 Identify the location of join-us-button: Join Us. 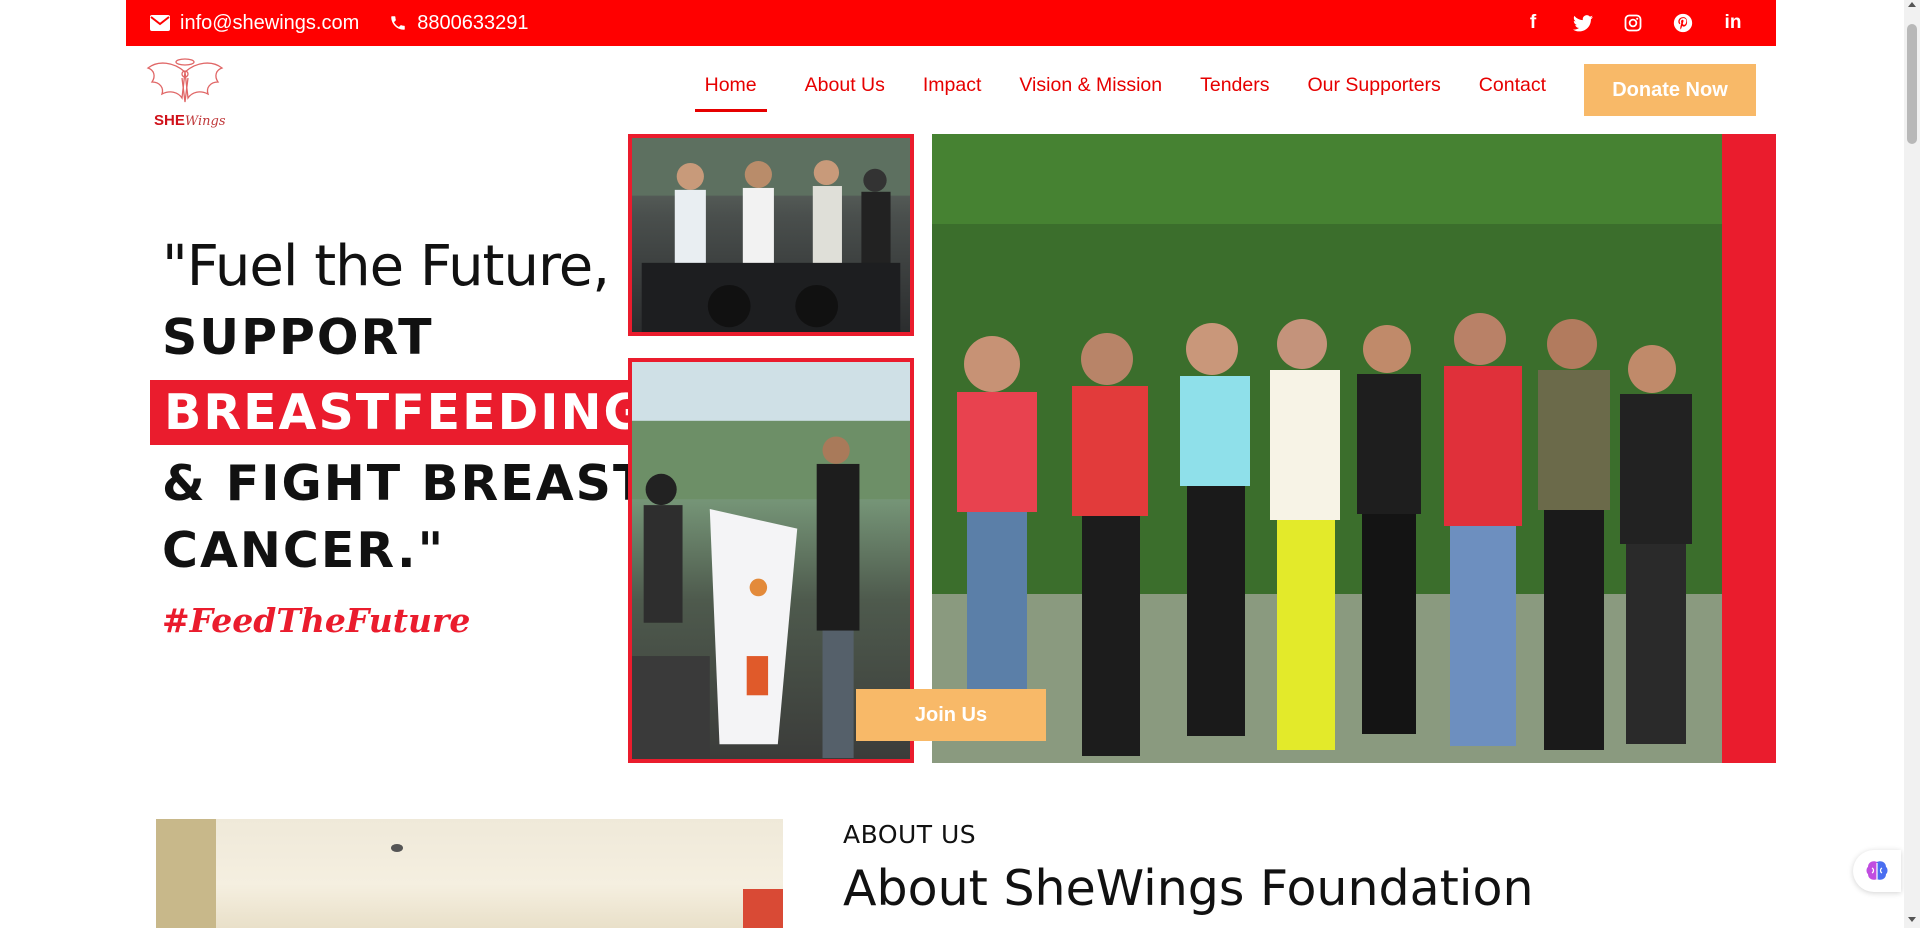
(951, 715).